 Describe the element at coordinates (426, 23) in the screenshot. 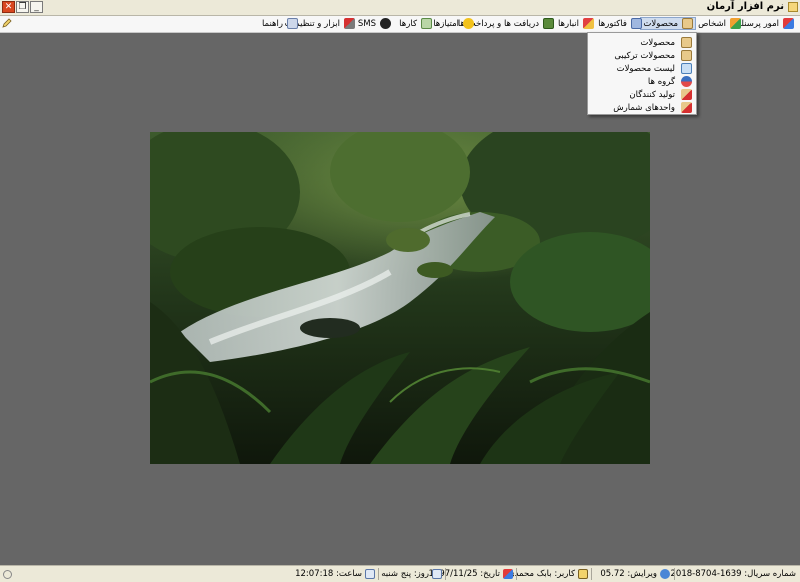

I see `tasks-icon` at that location.